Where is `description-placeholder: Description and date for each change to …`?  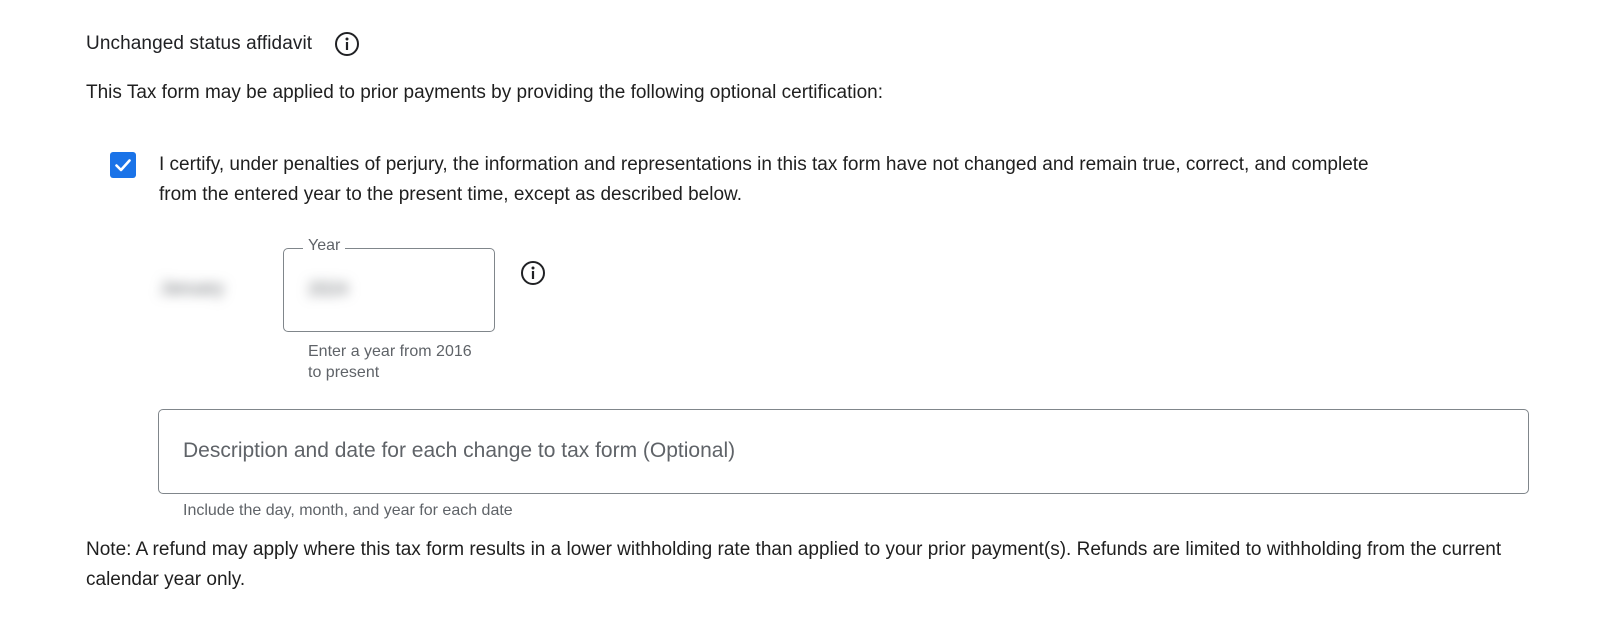 description-placeholder: Description and date for each change to … is located at coordinates (459, 450).